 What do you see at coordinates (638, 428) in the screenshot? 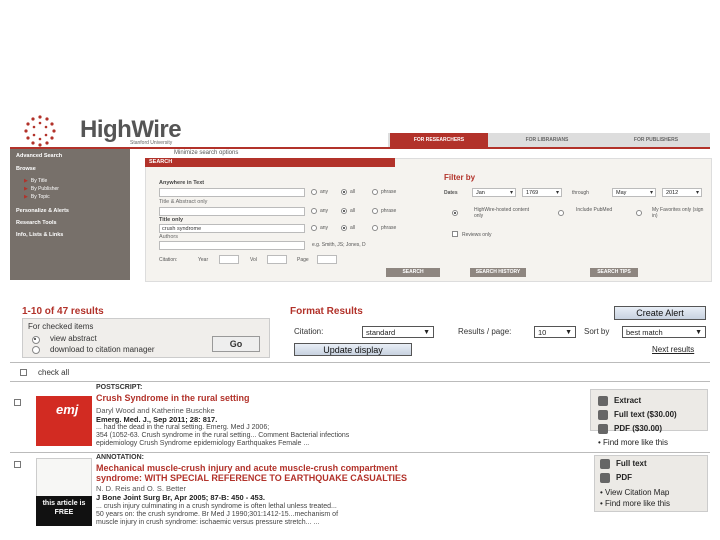
I see `pdf-link: PDF ($30.00)` at bounding box center [638, 428].